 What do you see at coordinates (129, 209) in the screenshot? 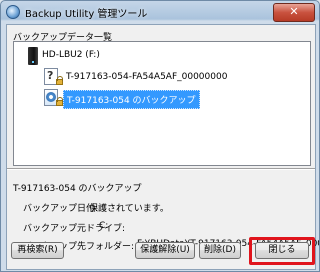
I see `detail-value-date: 保護されています。` at bounding box center [129, 209].